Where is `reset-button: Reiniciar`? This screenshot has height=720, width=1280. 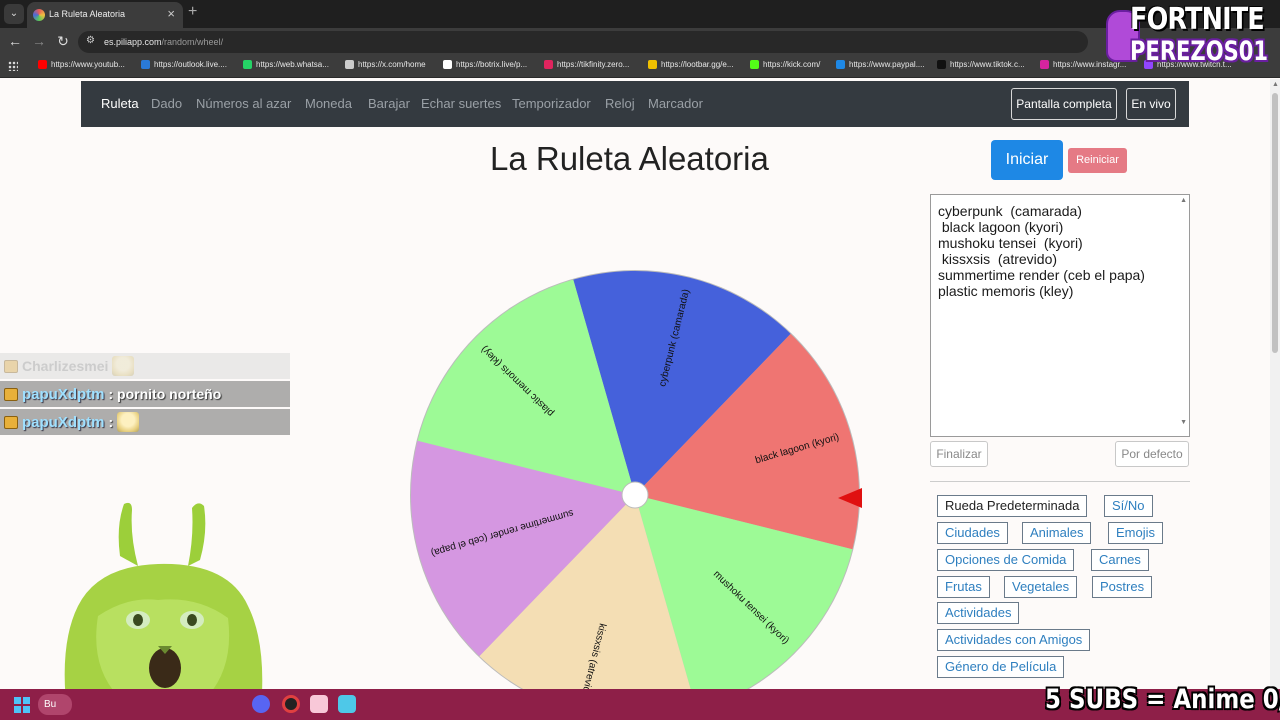 reset-button: Reiniciar is located at coordinates (1097, 160).